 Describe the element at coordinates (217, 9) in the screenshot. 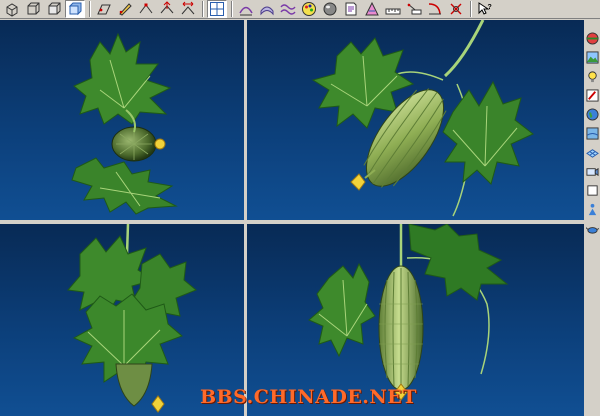

I see `grid-view-icon` at that location.